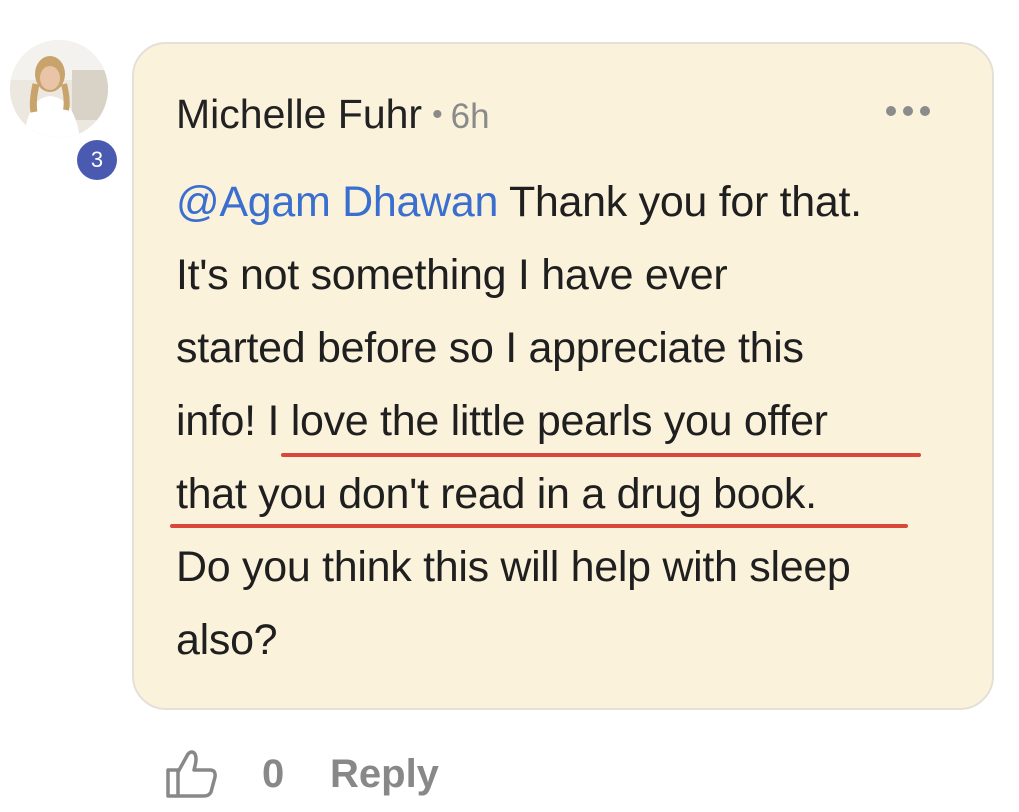 This screenshot has width=1019, height=812. I want to click on author-name: Michelle Fuhr, so click(299, 114).